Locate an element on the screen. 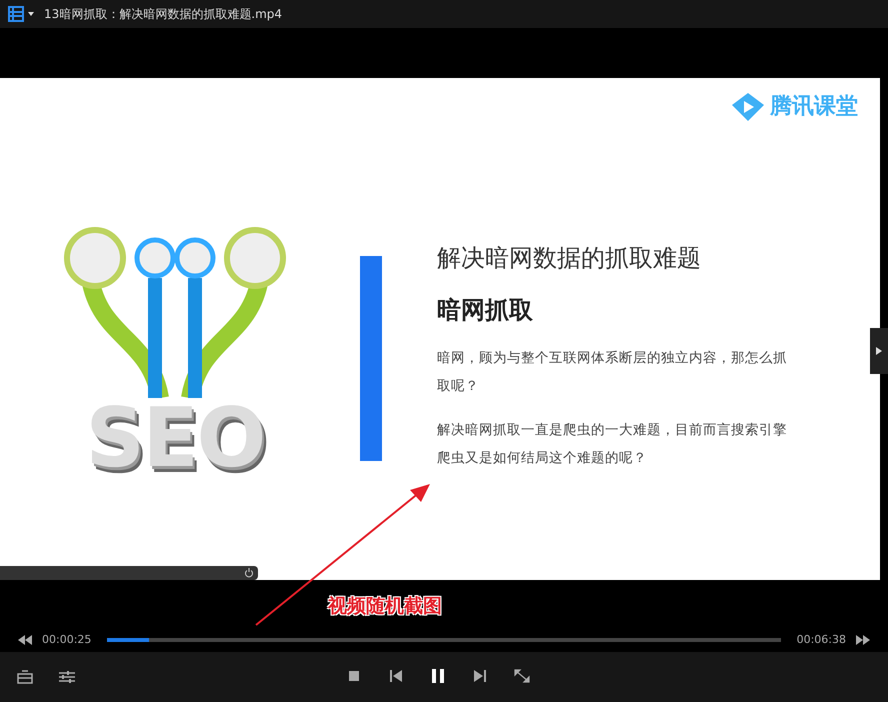  fullscreen-button is located at coordinates (522, 676).